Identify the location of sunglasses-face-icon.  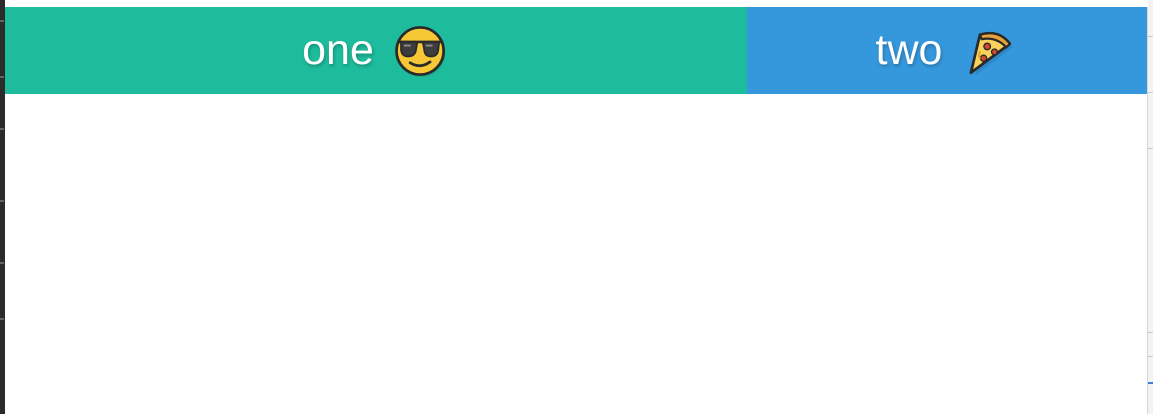
(421, 51).